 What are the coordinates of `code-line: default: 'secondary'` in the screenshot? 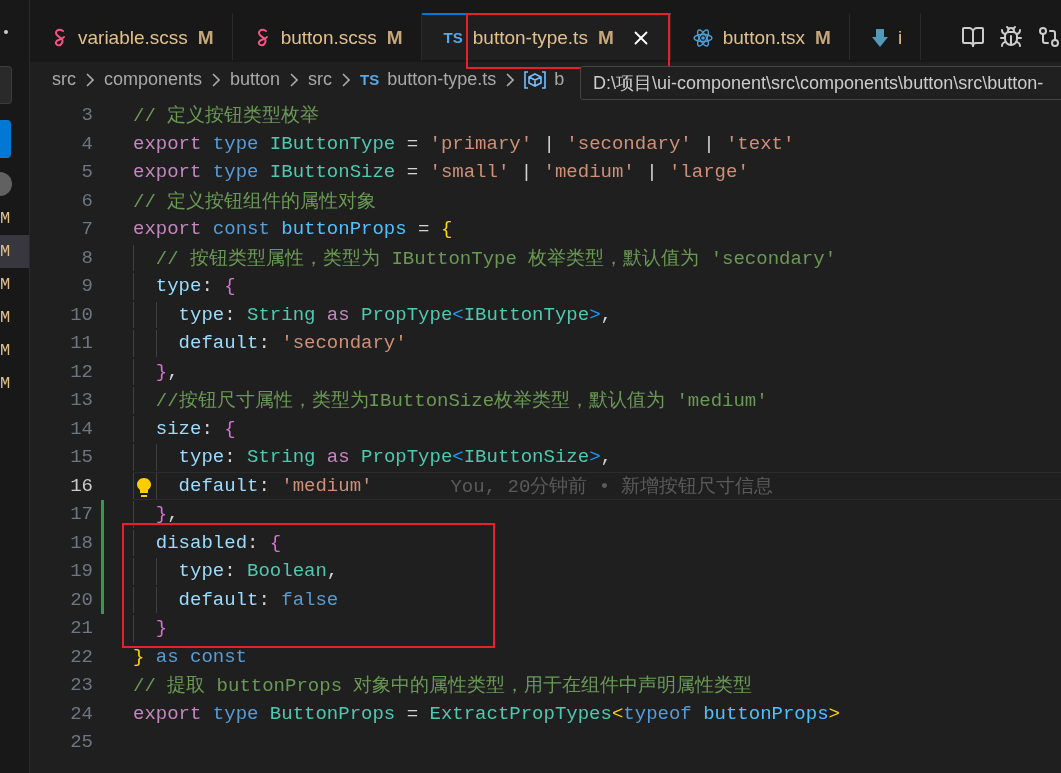 It's located at (292, 343).